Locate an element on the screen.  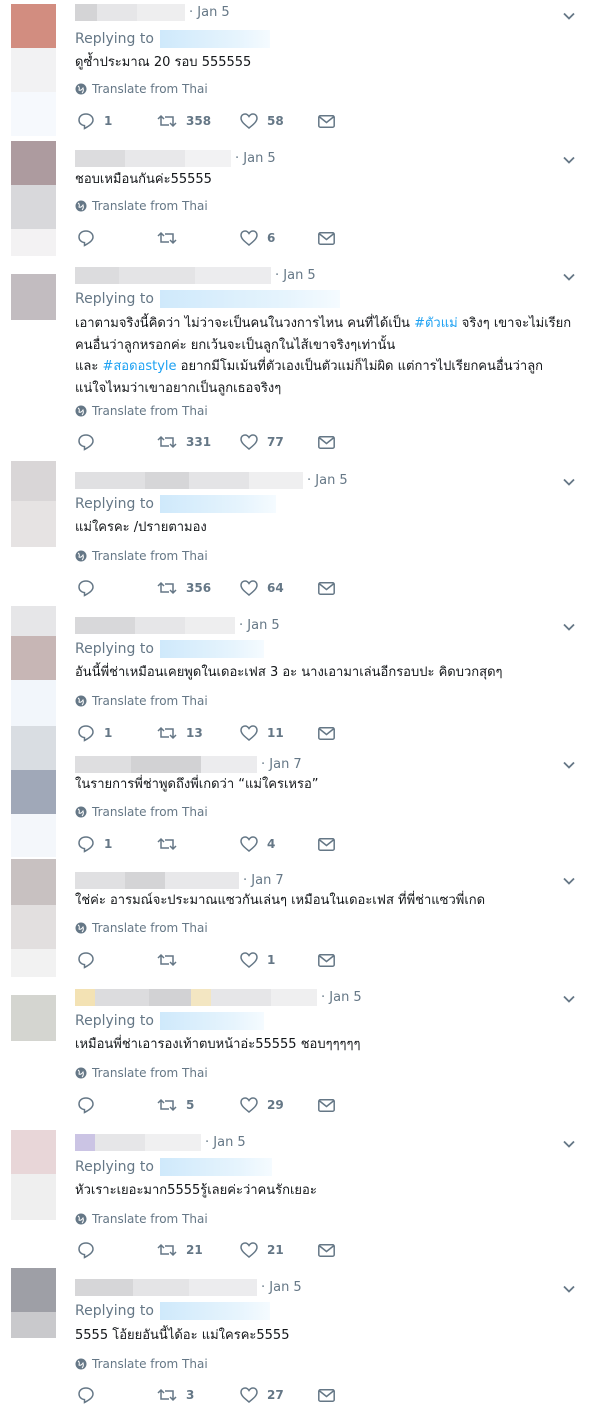
retweet-button: 356 is located at coordinates (184, 588).